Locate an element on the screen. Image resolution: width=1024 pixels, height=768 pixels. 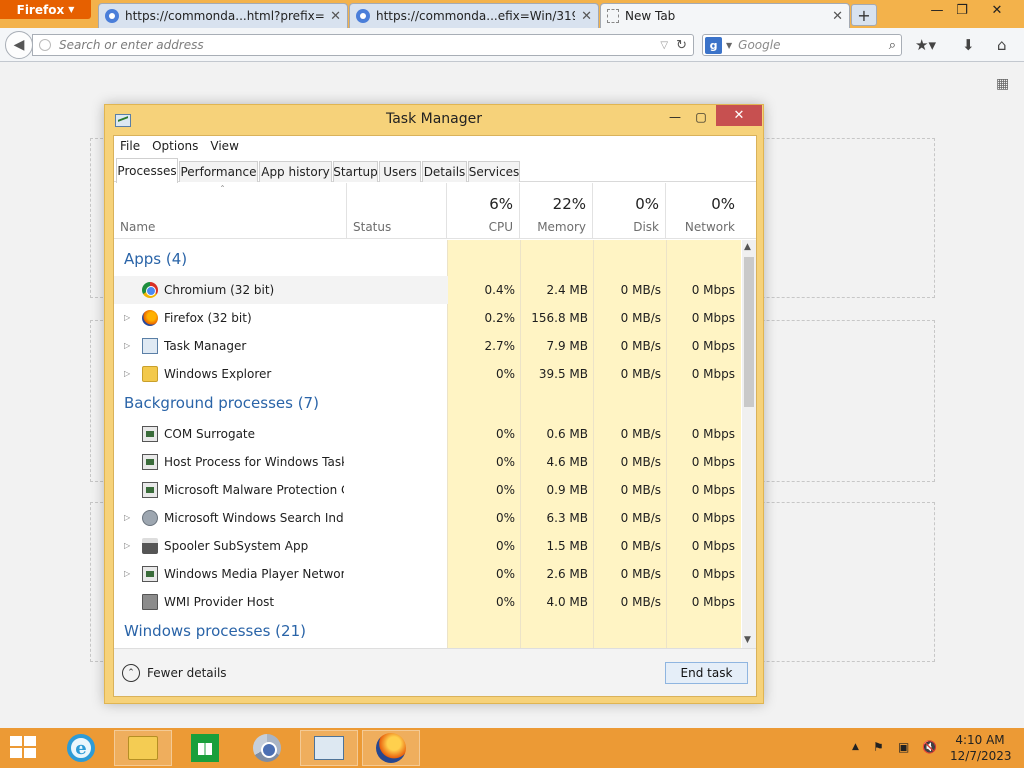
process-row: ▷ Task Manager 2.7% 7.9 MB 0 MB/s 0 Mbps is located at coordinates (427, 346).